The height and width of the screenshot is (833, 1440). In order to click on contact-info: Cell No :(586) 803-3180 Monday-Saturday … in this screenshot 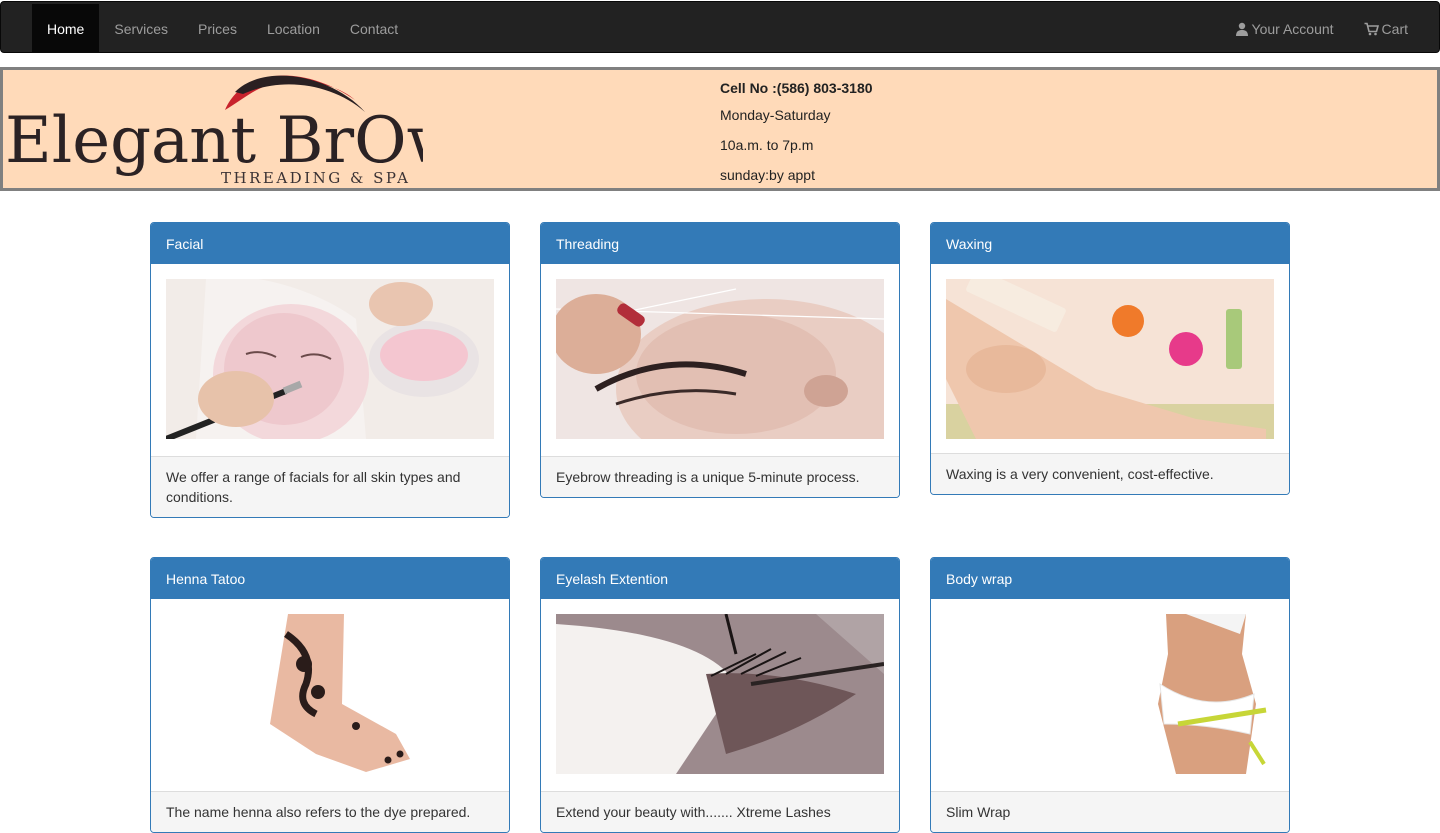, I will do `click(870, 130)`.